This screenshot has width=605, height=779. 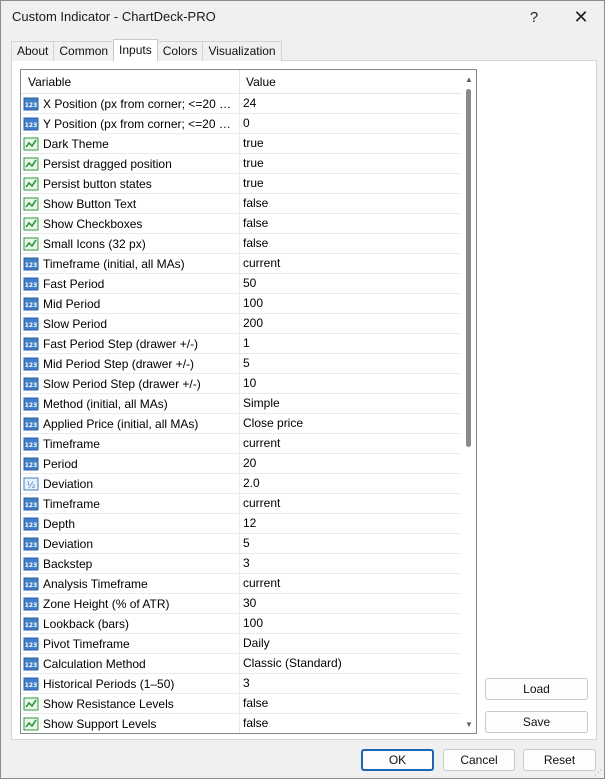 I want to click on table-row: Show Support Levels false, so click(x=241, y=723).